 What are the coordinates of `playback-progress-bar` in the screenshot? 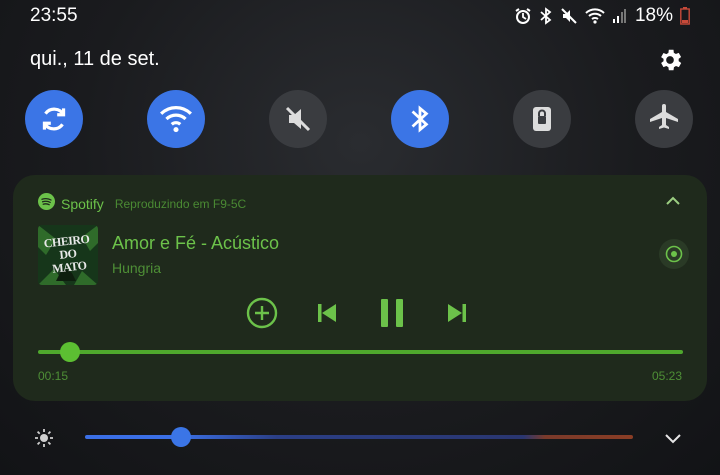 It's located at (360, 352).